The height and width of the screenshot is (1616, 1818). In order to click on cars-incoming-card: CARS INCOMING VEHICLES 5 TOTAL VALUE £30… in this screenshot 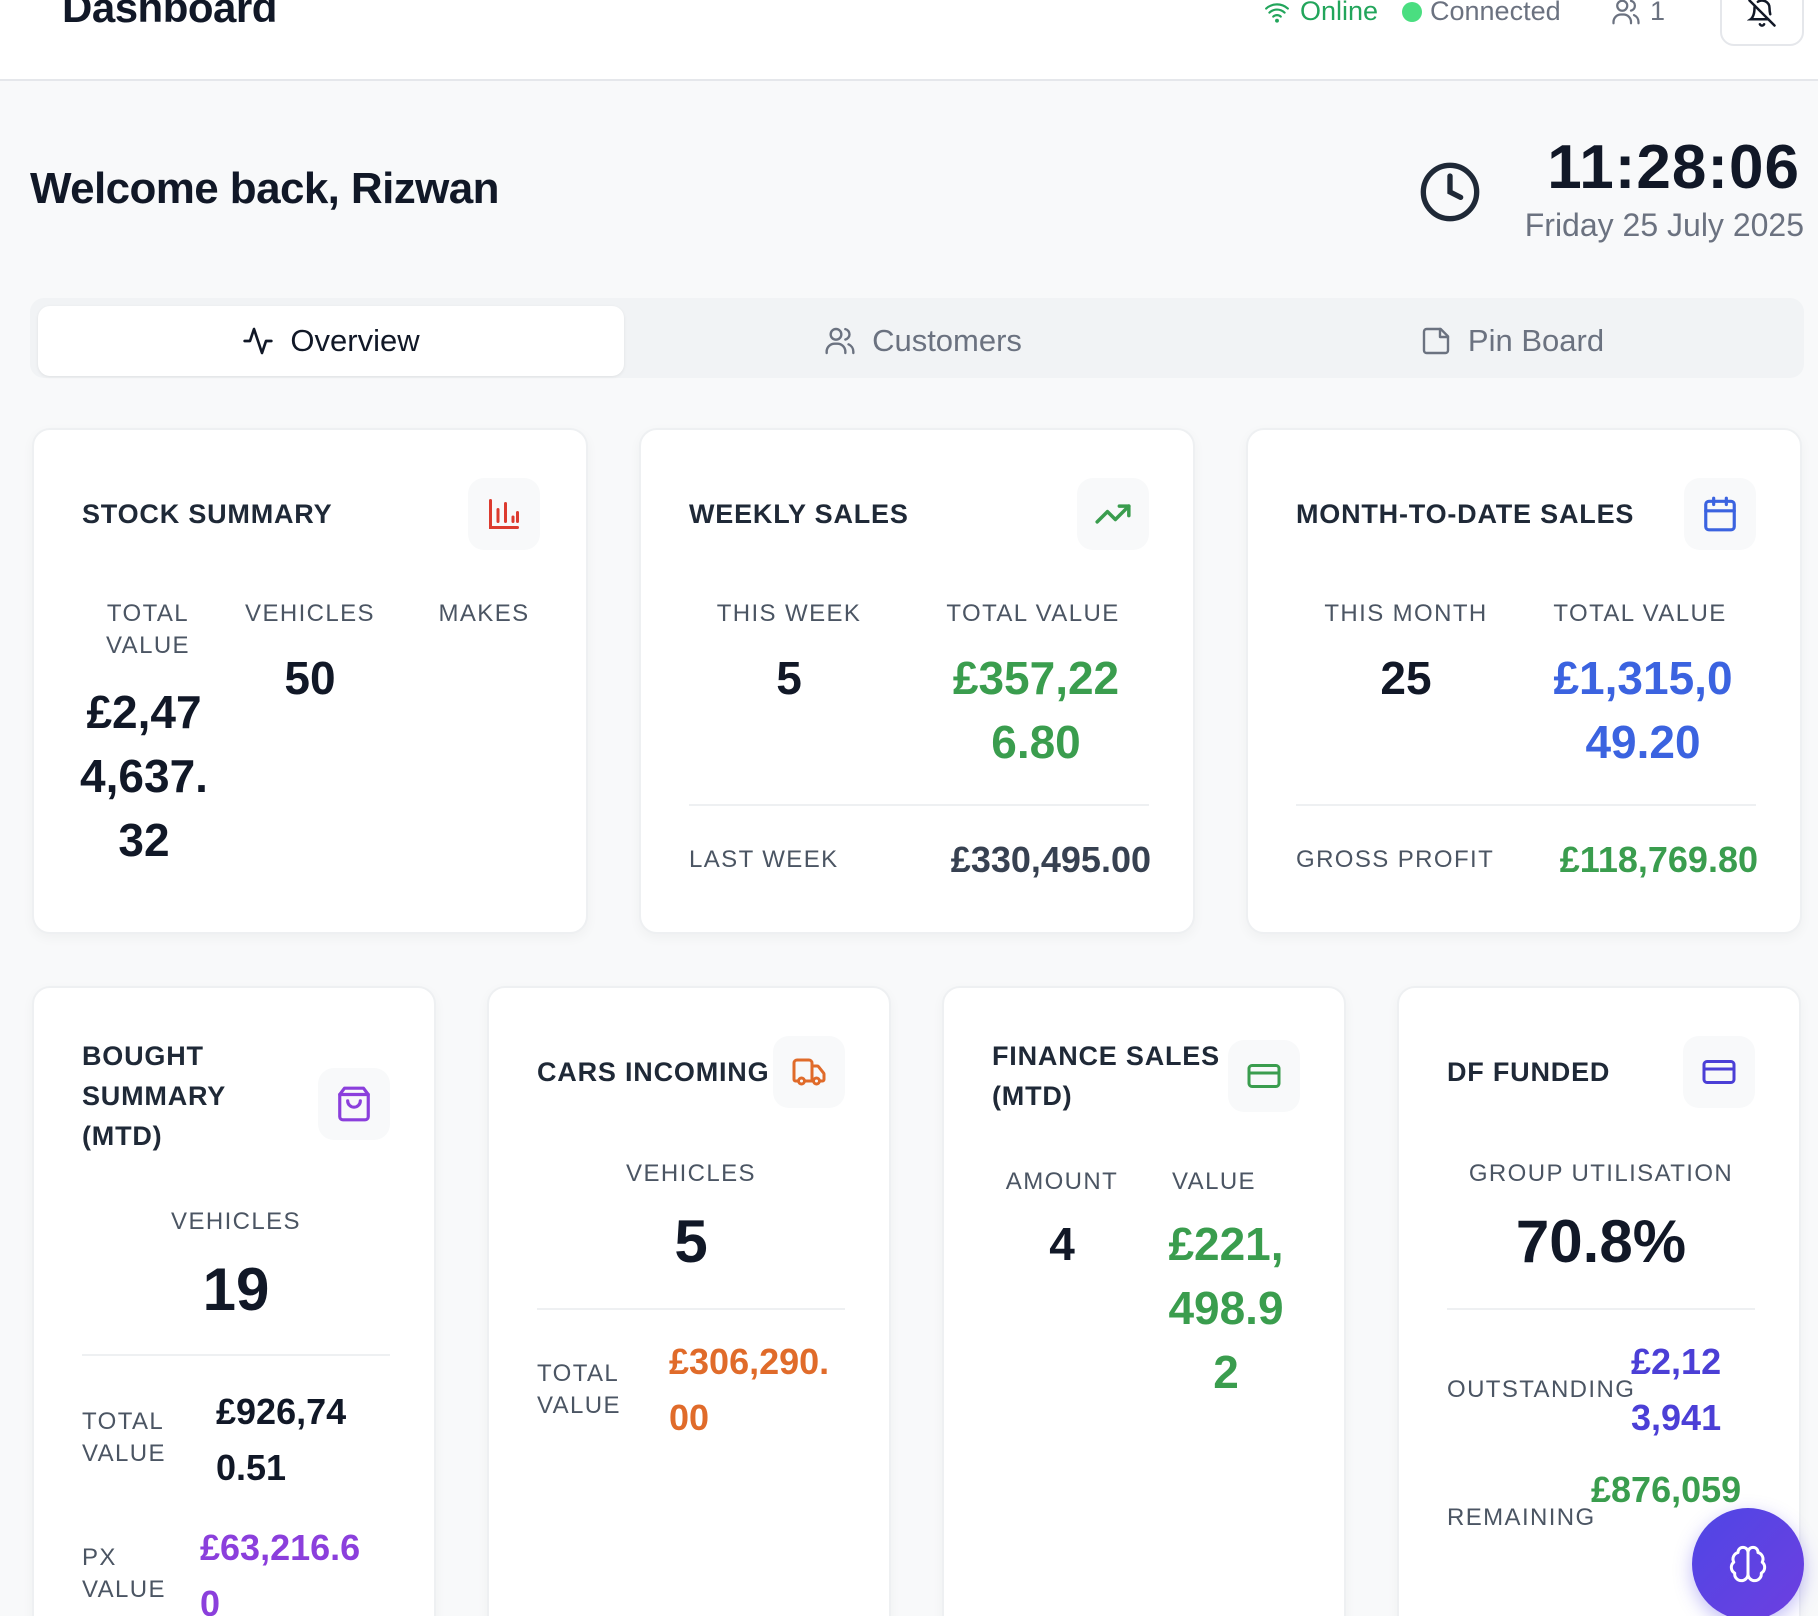, I will do `click(689, 1301)`.